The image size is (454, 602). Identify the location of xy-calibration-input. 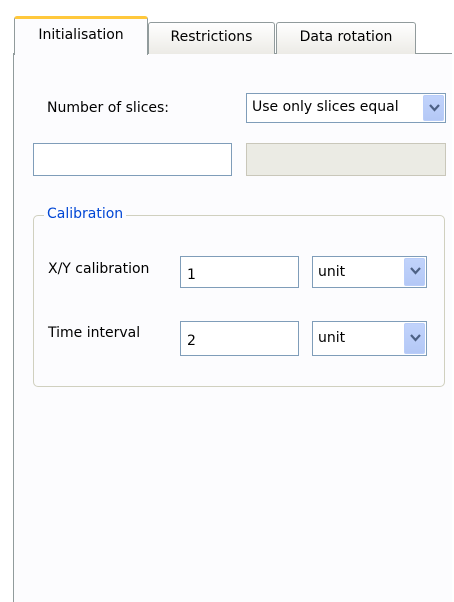
(239, 272).